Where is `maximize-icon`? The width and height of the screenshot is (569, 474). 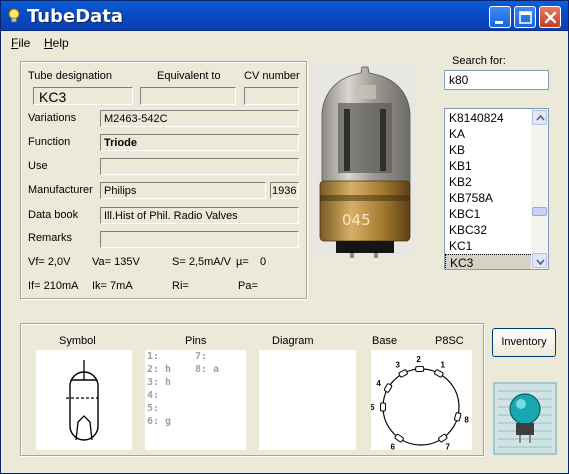 maximize-icon is located at coordinates (525, 17).